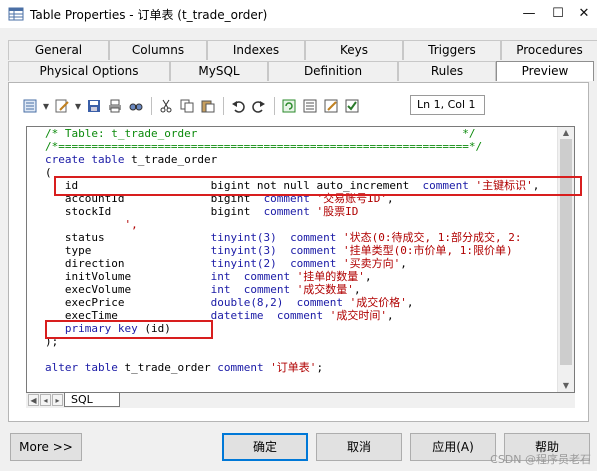 The height and width of the screenshot is (471, 597). What do you see at coordinates (115, 106) in the screenshot?
I see `print-icon` at bounding box center [115, 106].